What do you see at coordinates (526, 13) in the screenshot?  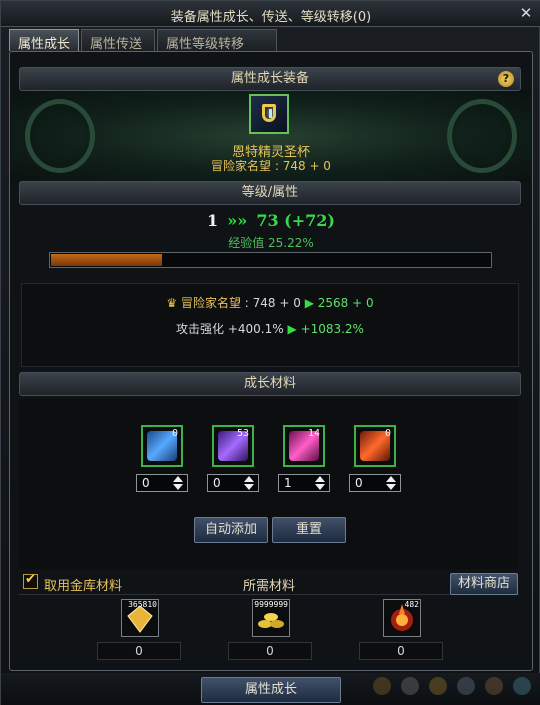 I see `close-icon: ✕` at bounding box center [526, 13].